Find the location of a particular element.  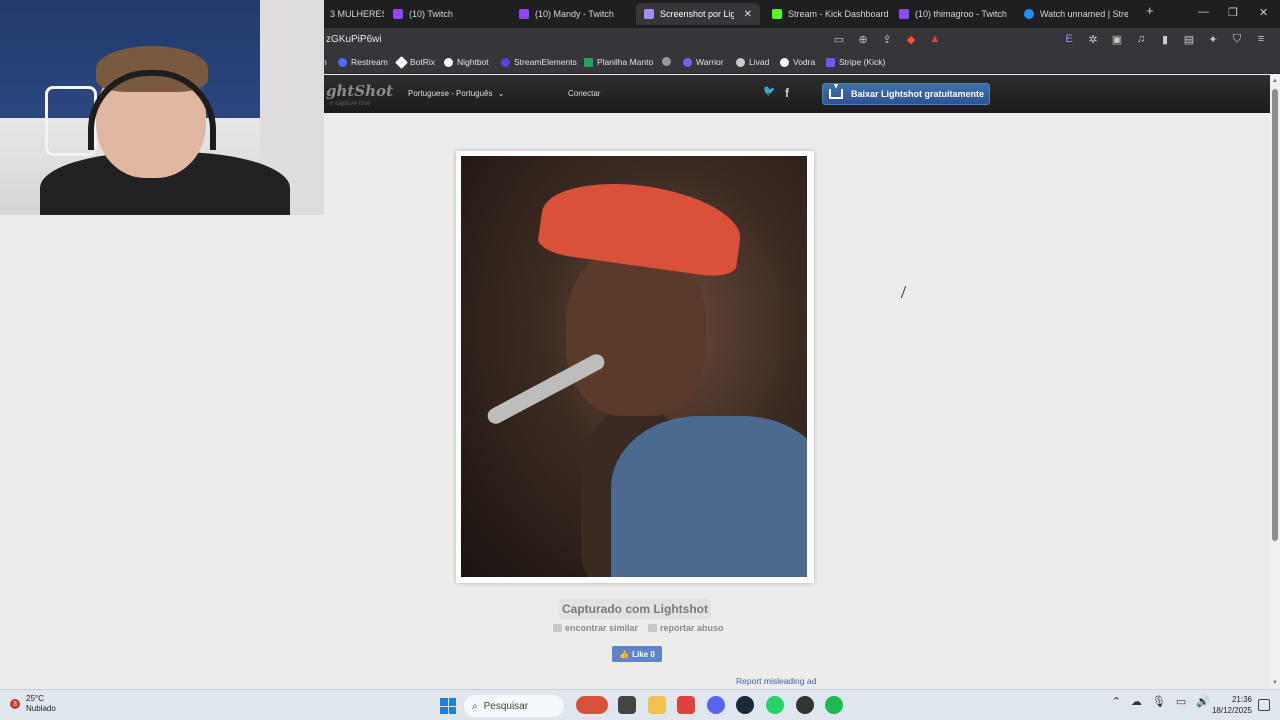

bookmark-planilha-manto: Planilha Manto is located at coordinates (618, 62).